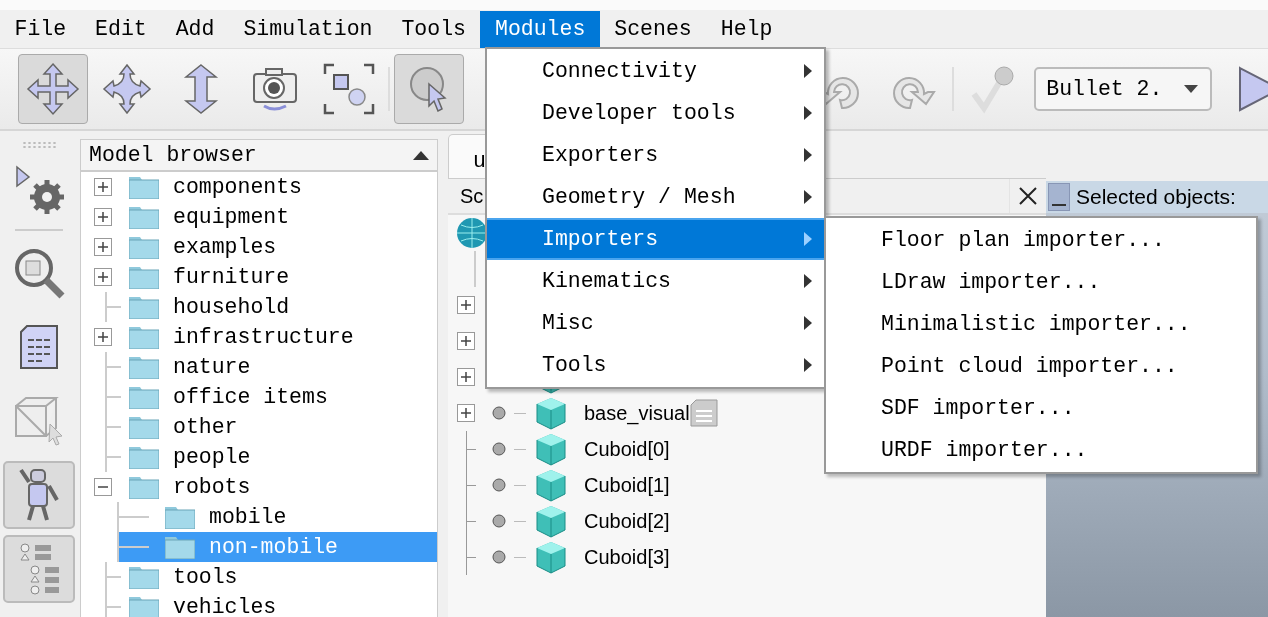 The height and width of the screenshot is (617, 1268). Describe the element at coordinates (348, 89) in the screenshot. I see `fit-to-view-icon` at that location.